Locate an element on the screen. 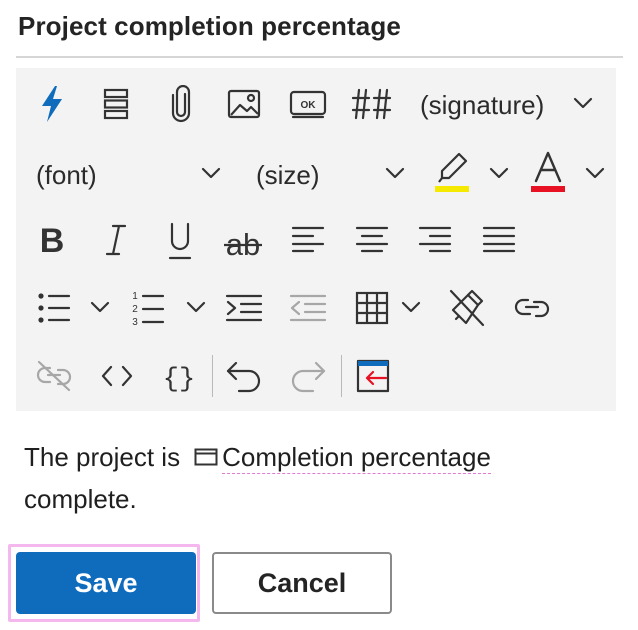 Image resolution: width=638 pixels, height=630 pixels. table-icon is located at coordinates (372, 308).